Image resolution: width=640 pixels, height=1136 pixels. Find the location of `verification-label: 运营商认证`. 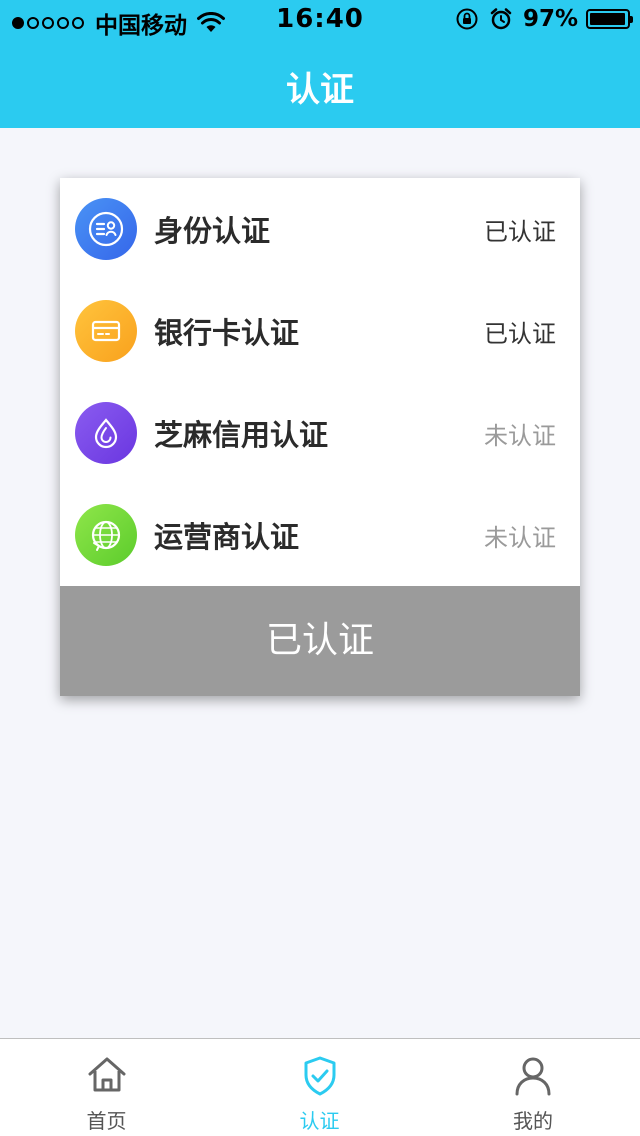

verification-label: 运营商认证 is located at coordinates (227, 537).